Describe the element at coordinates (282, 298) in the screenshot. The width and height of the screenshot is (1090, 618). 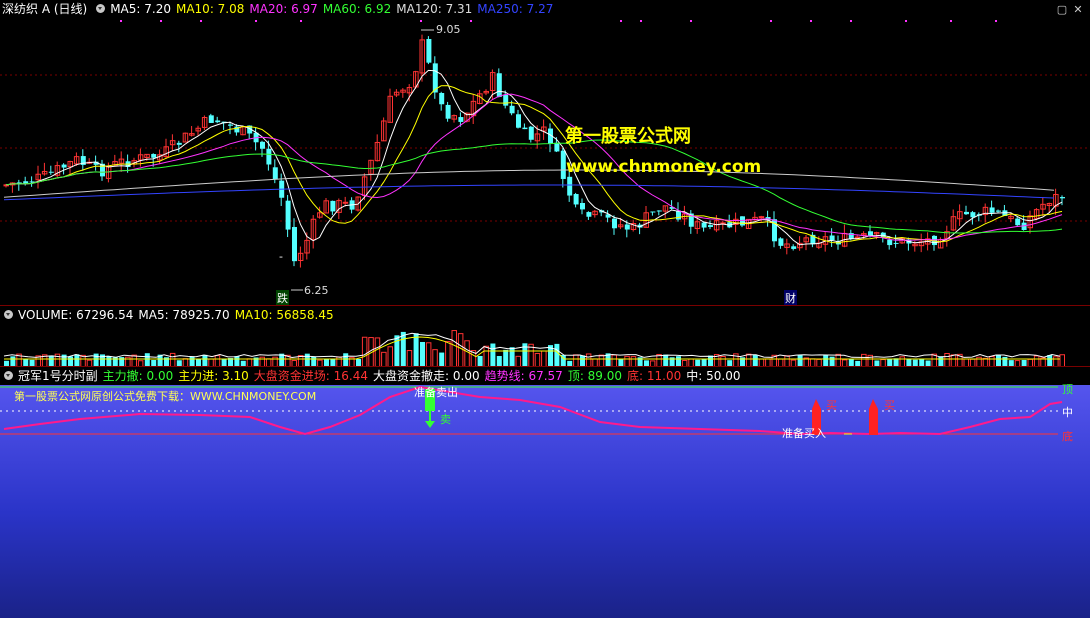
I see `event-marker-die: 跌` at that location.